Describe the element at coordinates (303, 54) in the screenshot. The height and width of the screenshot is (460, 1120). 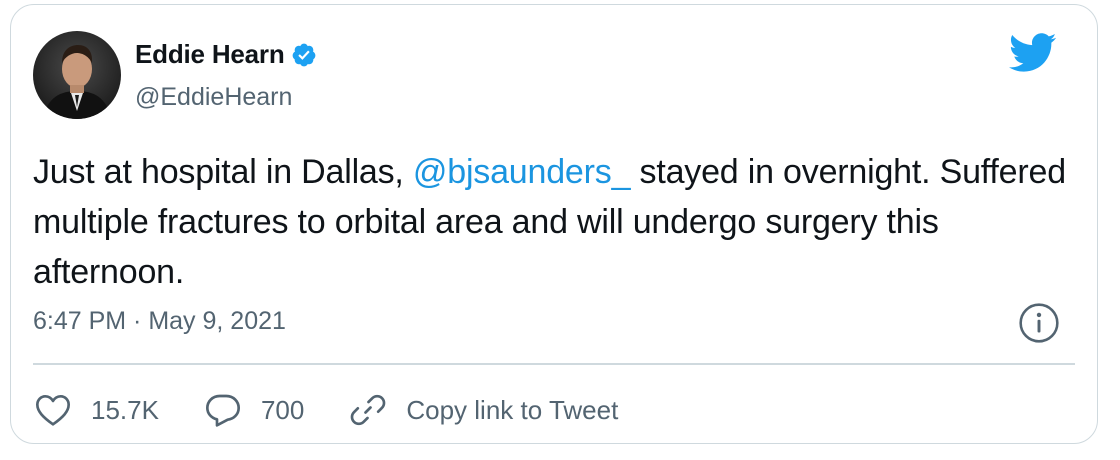
I see `verified-badge-icon` at that location.